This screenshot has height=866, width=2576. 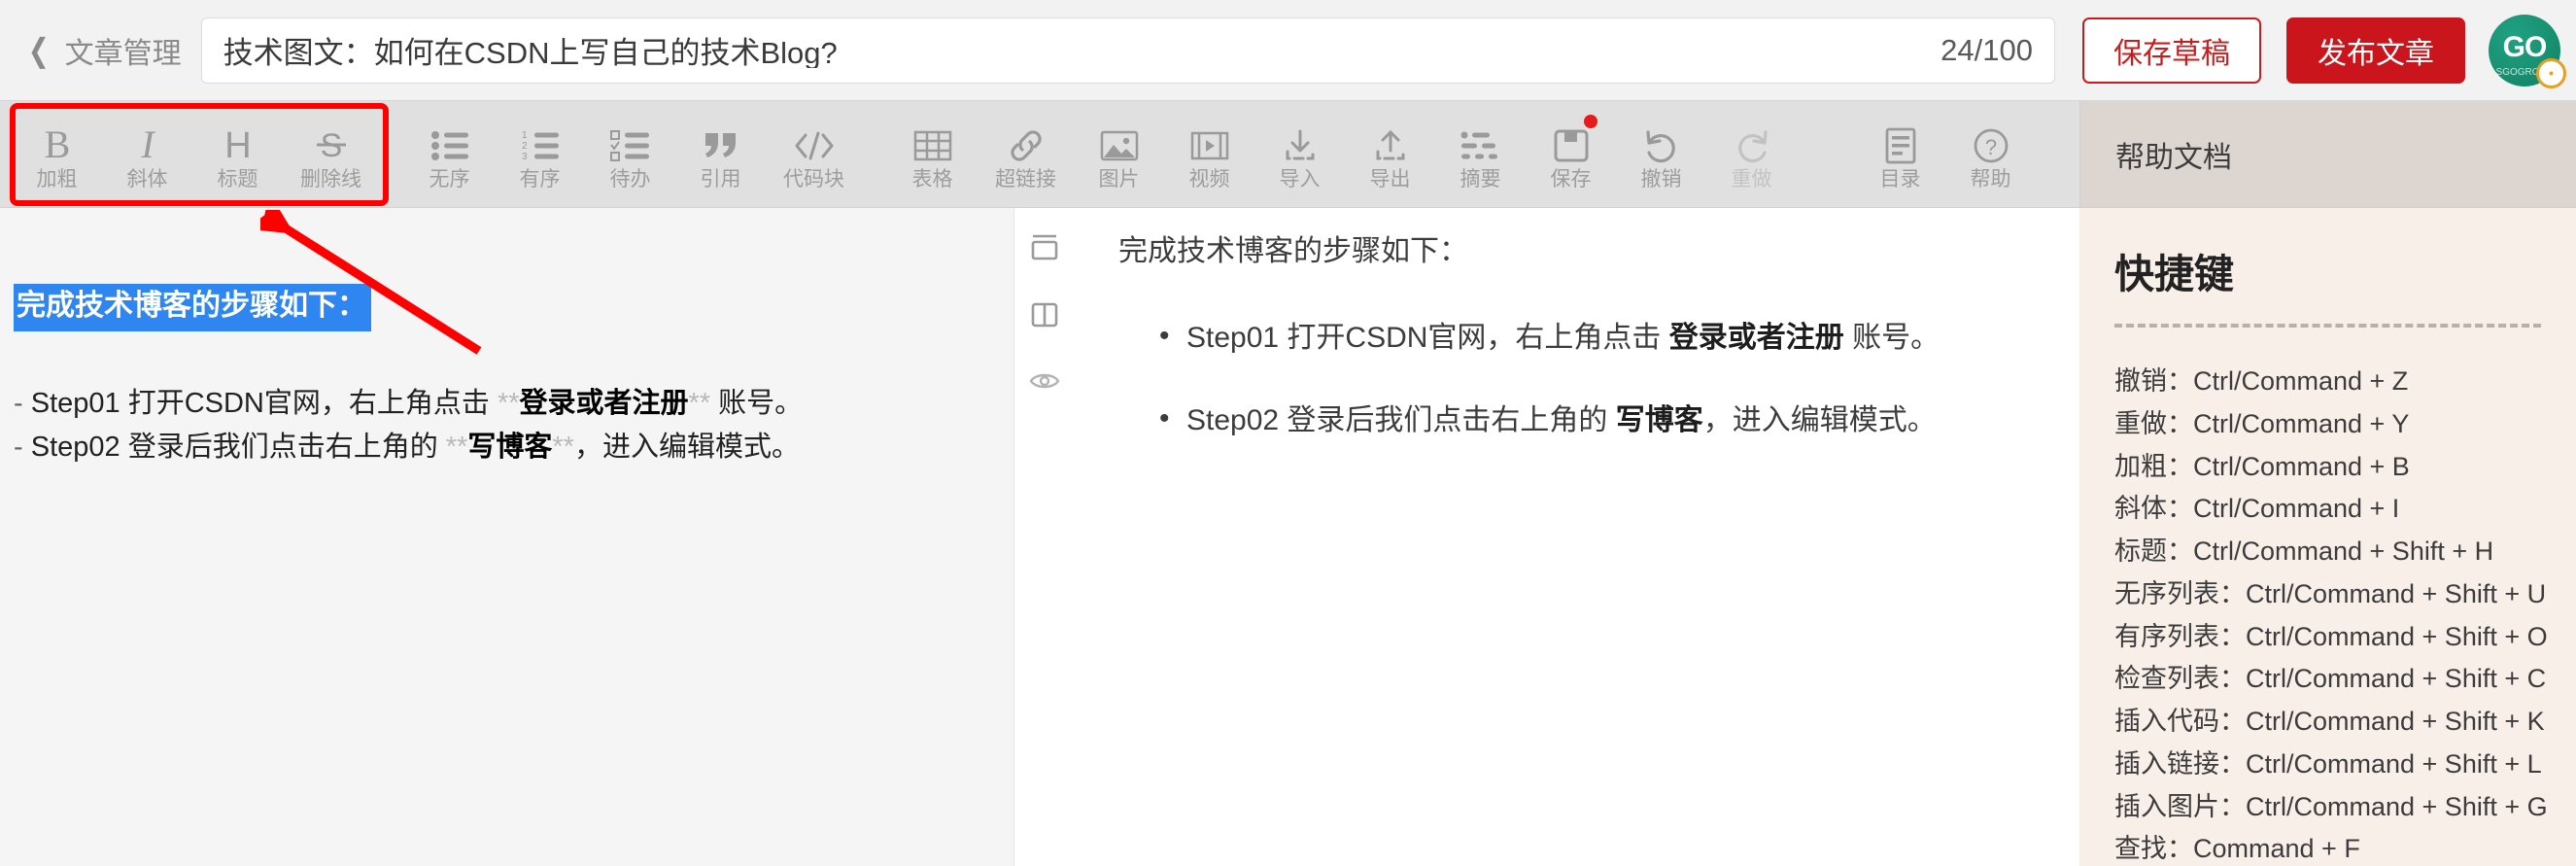 I want to click on toolbar-label-strikethrough: 删除线, so click(x=330, y=179).